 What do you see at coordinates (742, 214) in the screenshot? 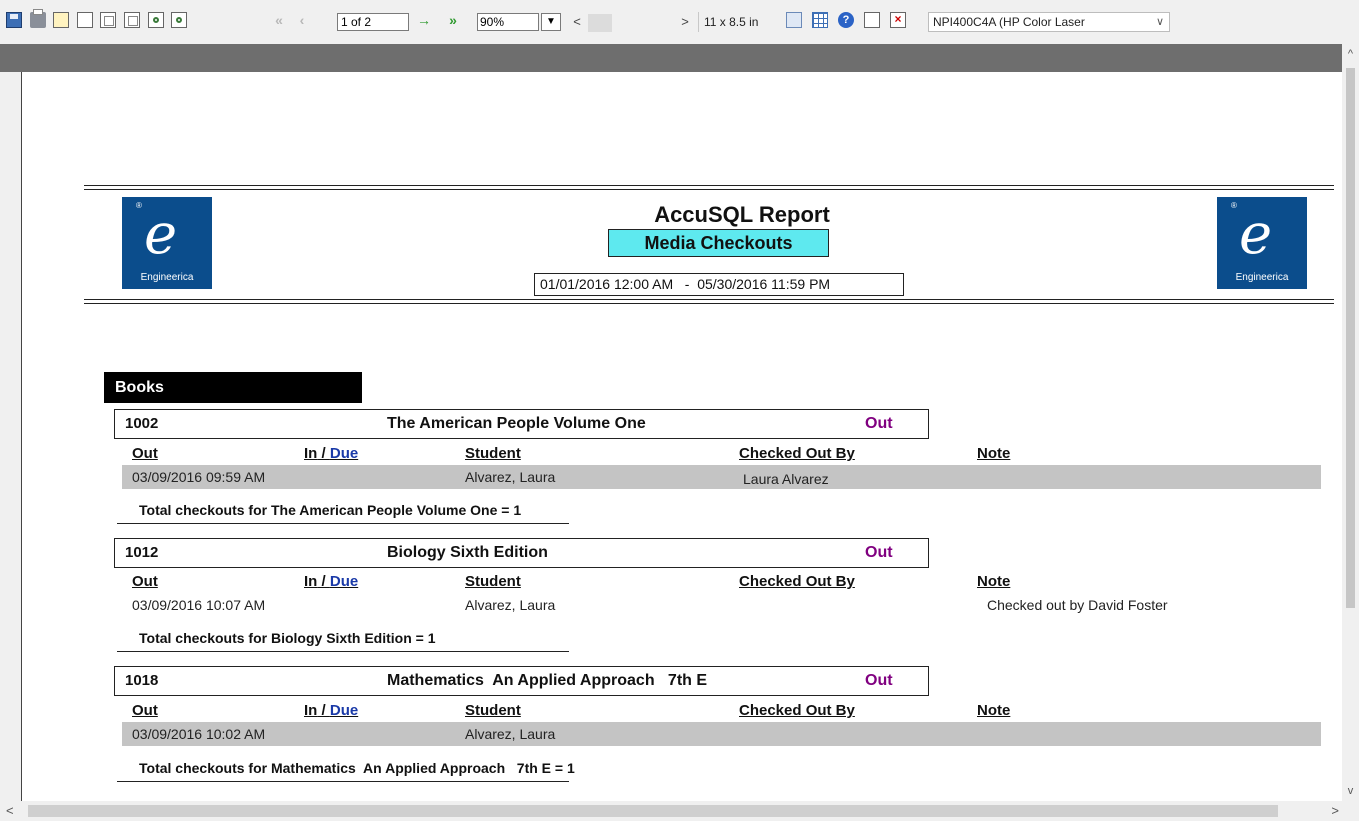
I see `report-title: AccuSQL Report` at bounding box center [742, 214].